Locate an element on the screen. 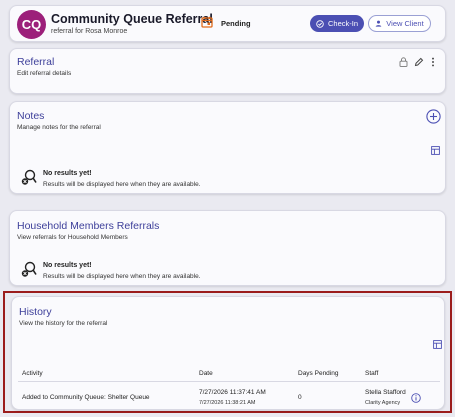  section-title: Referral is located at coordinates (36, 62).